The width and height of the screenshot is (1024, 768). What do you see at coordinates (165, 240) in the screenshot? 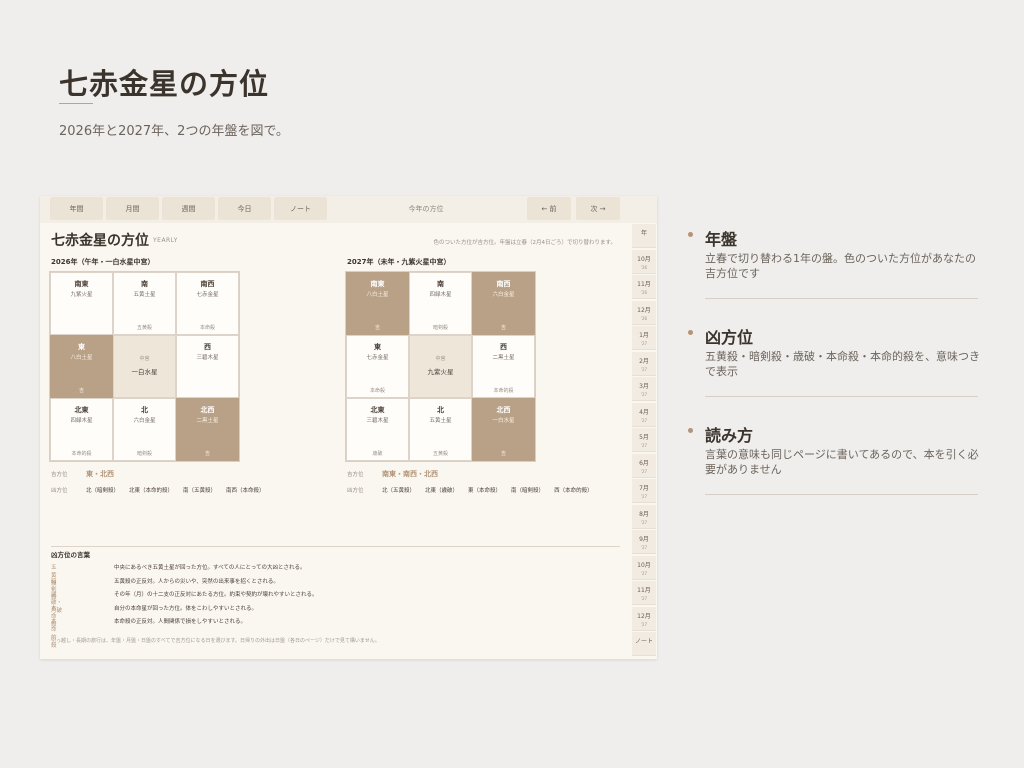
I see `yearly-tag: YEARLY` at bounding box center [165, 240].